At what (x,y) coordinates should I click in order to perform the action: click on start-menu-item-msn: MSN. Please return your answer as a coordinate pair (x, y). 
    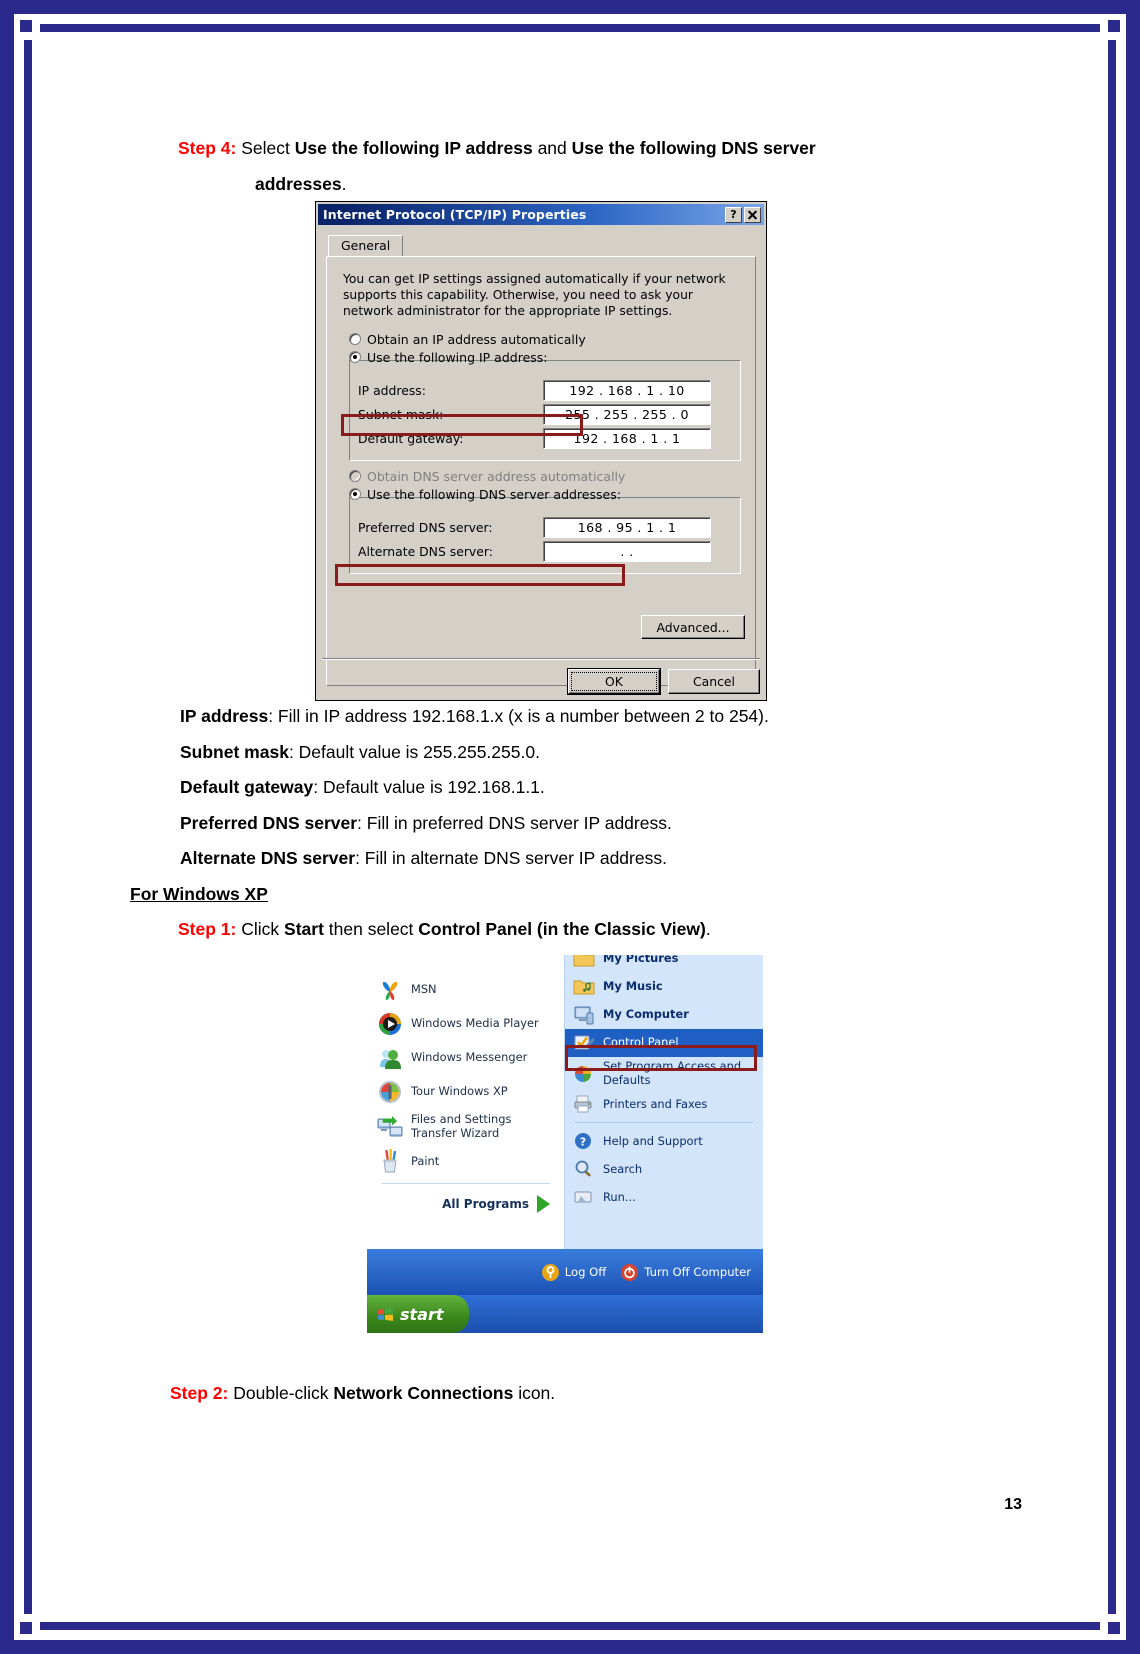
    Looking at the image, I should click on (465, 990).